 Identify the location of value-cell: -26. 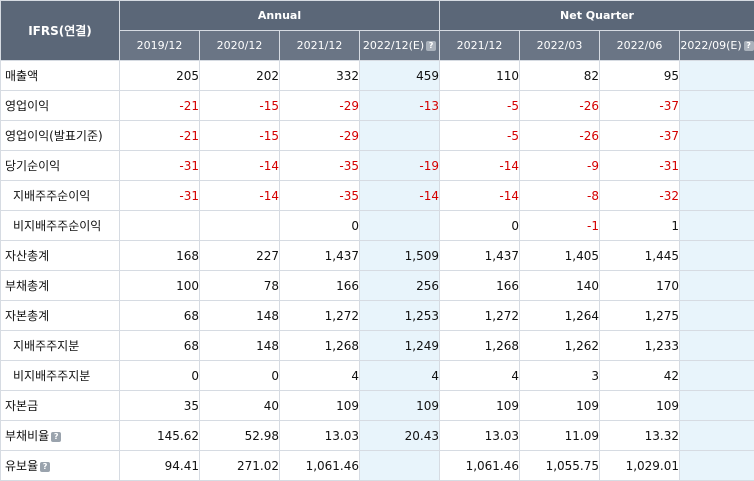
(560, 135).